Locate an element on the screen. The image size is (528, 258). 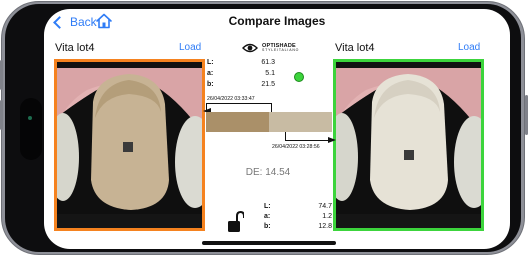
optishade-logo: OPTISHADE STYLEITALIANO is located at coordinates (273, 48).